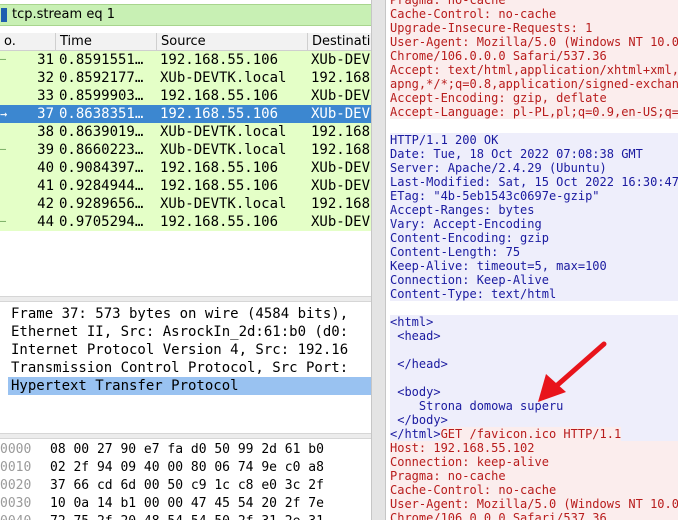  What do you see at coordinates (534, 515) in the screenshot?
I see `stream-line: Chrome/106.0.0.0 Safari/537.36` at bounding box center [534, 515].